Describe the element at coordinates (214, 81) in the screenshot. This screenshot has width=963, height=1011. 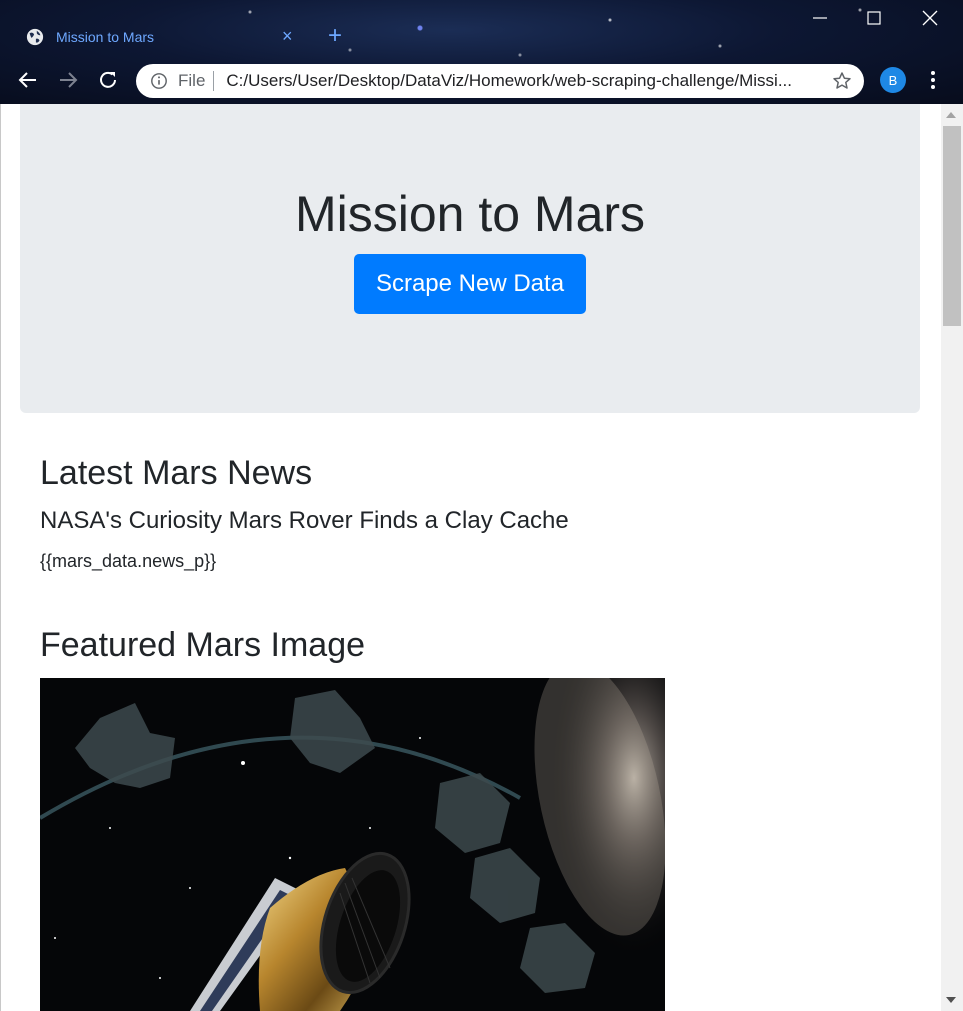
I see `omnibox-divider` at that location.